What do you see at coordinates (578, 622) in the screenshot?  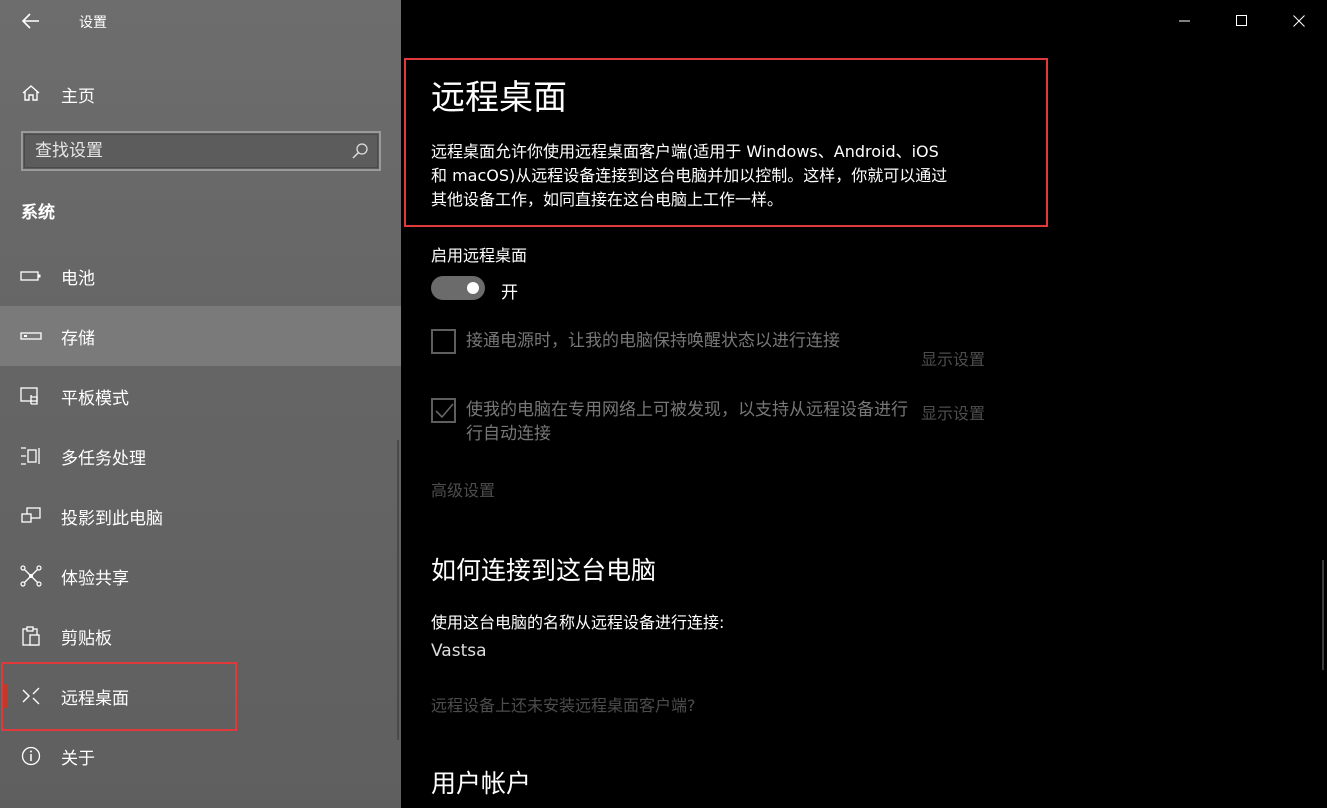 I see `connect-label: 使用这台电脑的名称从远程设备进行连接:` at bounding box center [578, 622].